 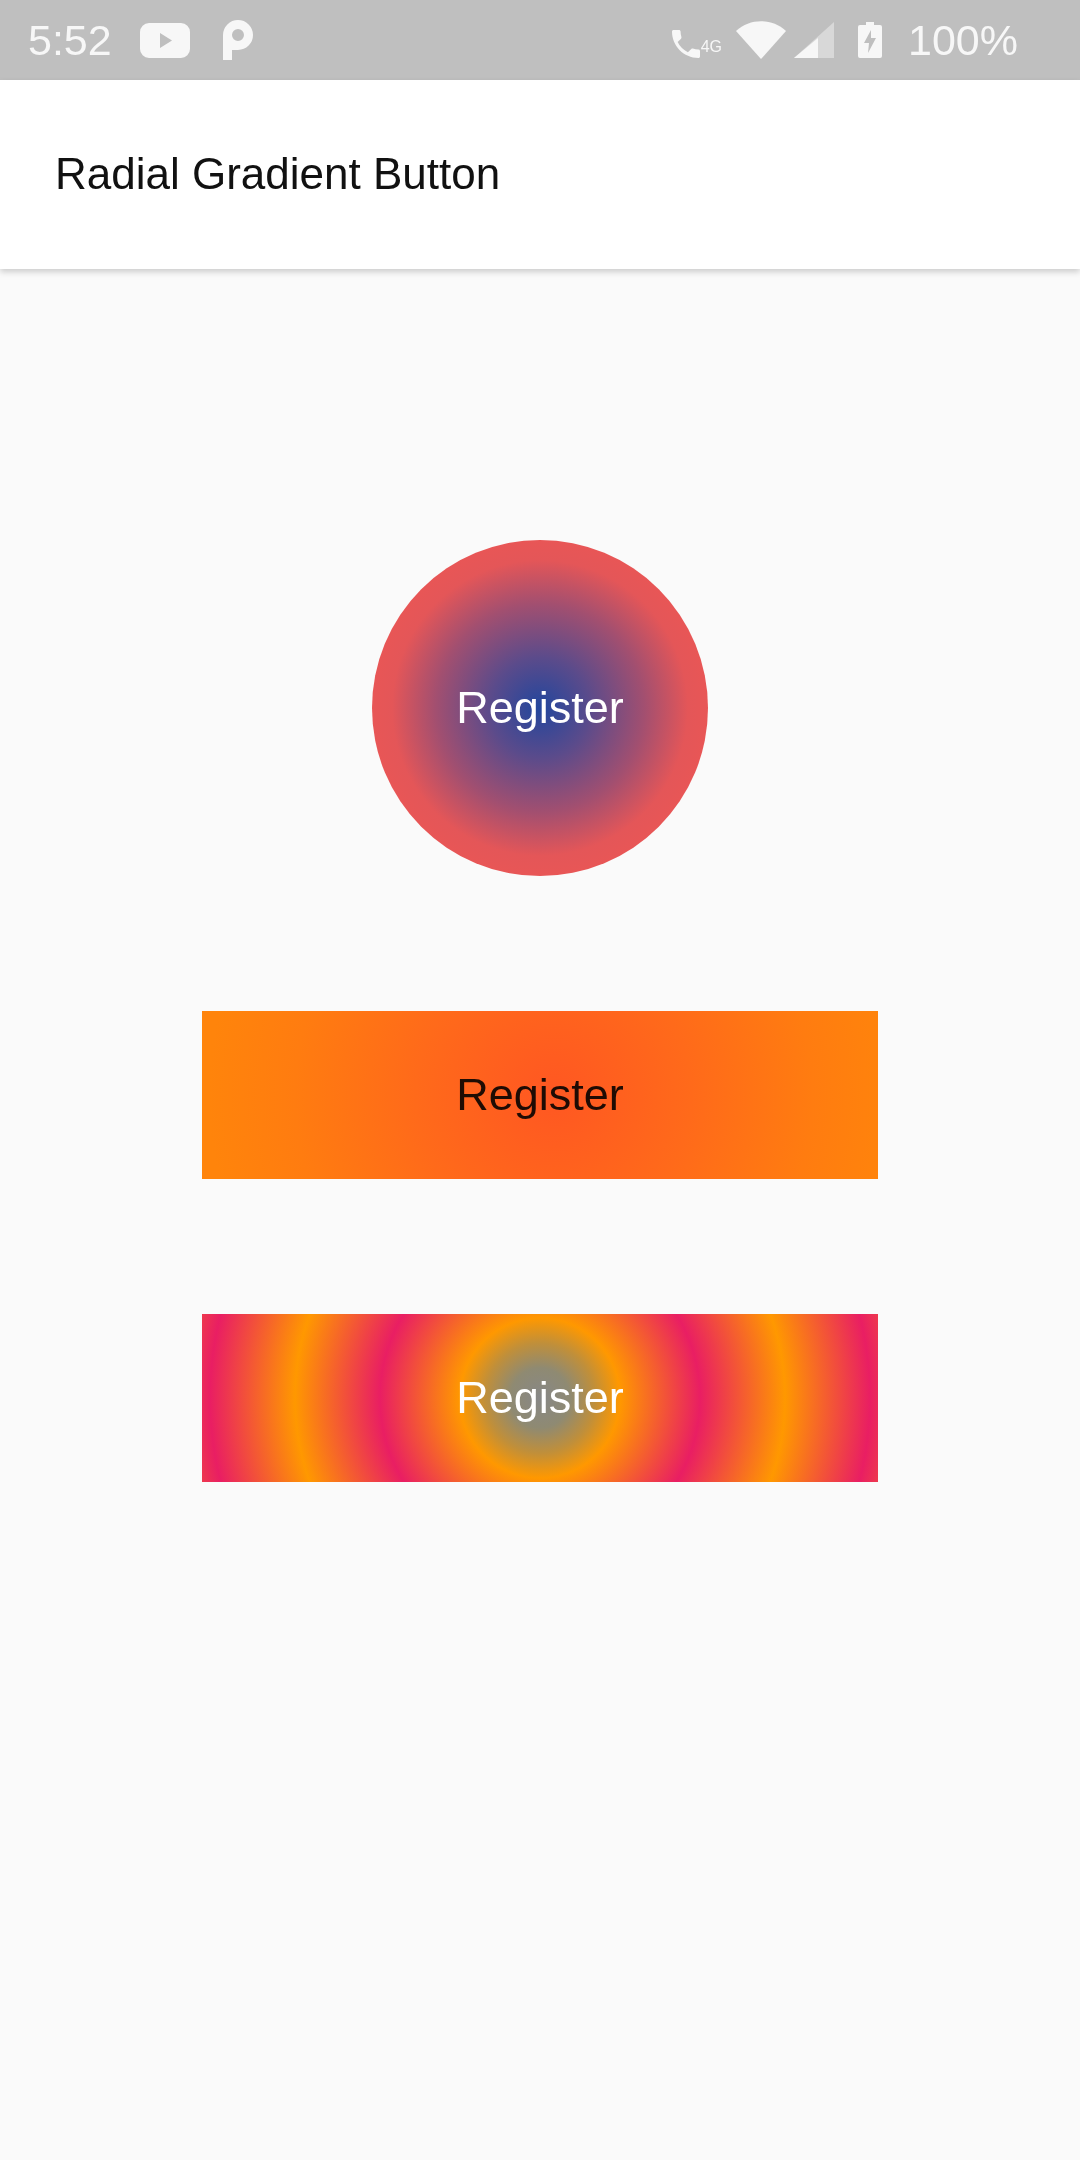 I want to click on battery-percentage: 100%, so click(x=963, y=40).